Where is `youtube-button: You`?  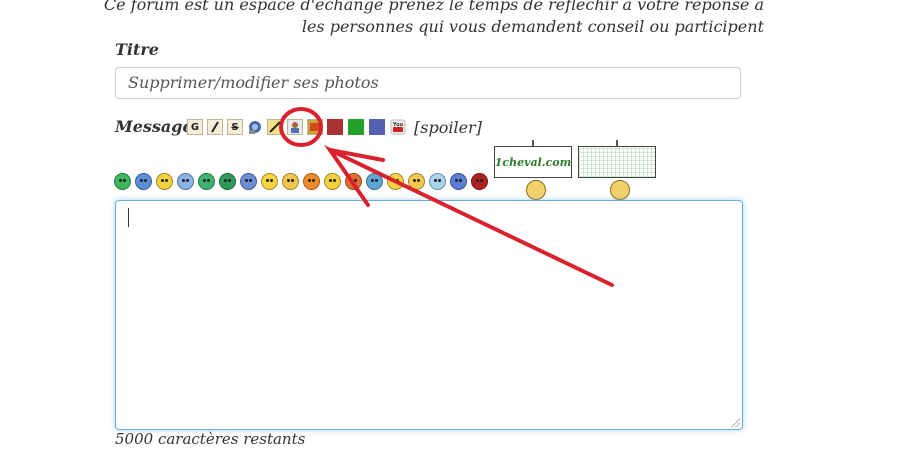 youtube-button: You is located at coordinates (398, 127).